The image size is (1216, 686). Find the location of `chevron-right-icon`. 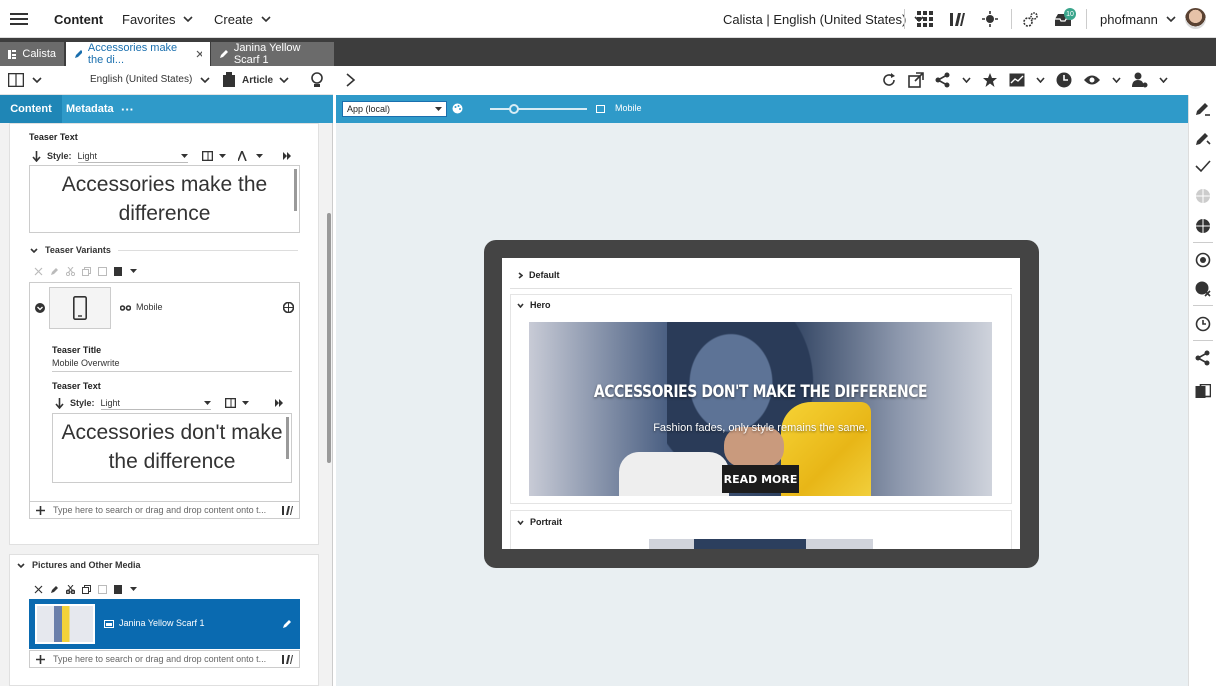

chevron-right-icon is located at coordinates (351, 80).